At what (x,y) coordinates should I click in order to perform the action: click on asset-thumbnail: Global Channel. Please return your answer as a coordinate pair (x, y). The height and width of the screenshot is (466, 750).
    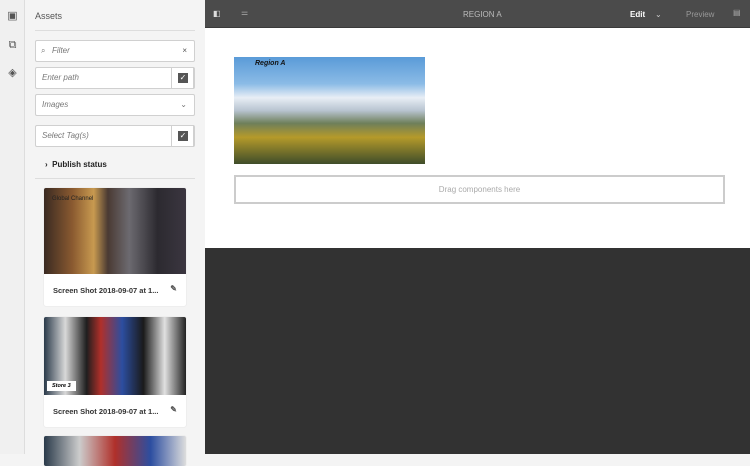
    Looking at the image, I should click on (115, 231).